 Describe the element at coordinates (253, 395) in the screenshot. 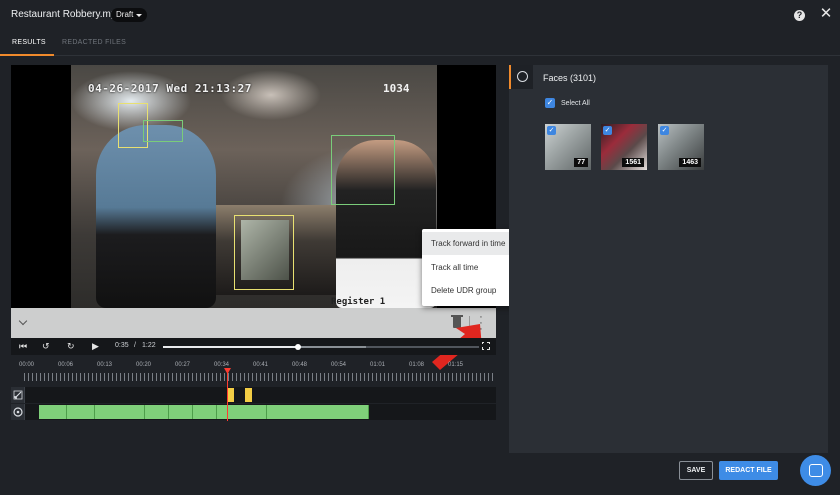

I see `track-row-manual` at that location.